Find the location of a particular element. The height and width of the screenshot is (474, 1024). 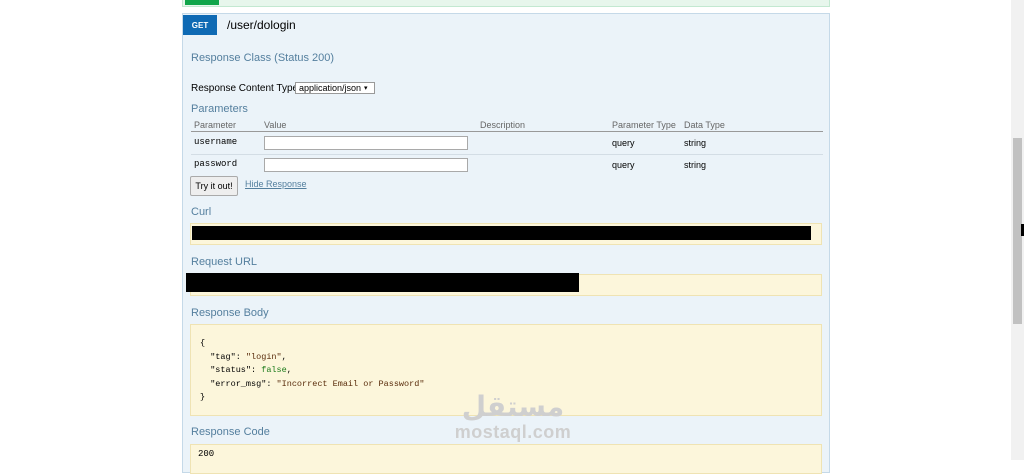

password-input is located at coordinates (366, 165).